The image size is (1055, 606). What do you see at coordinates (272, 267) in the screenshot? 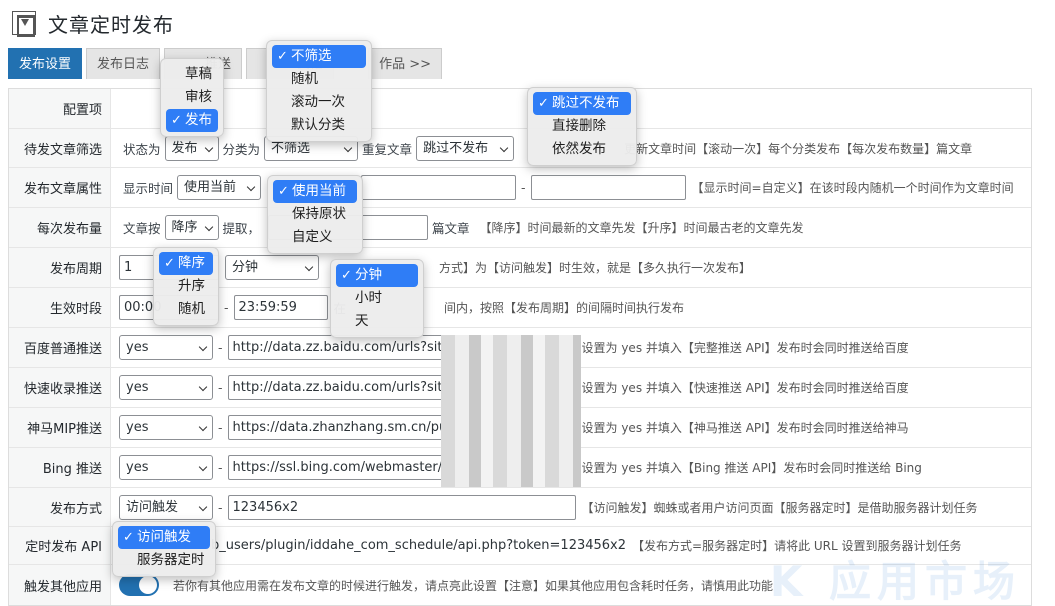
I see `period-unit-select: 分钟` at bounding box center [272, 267].